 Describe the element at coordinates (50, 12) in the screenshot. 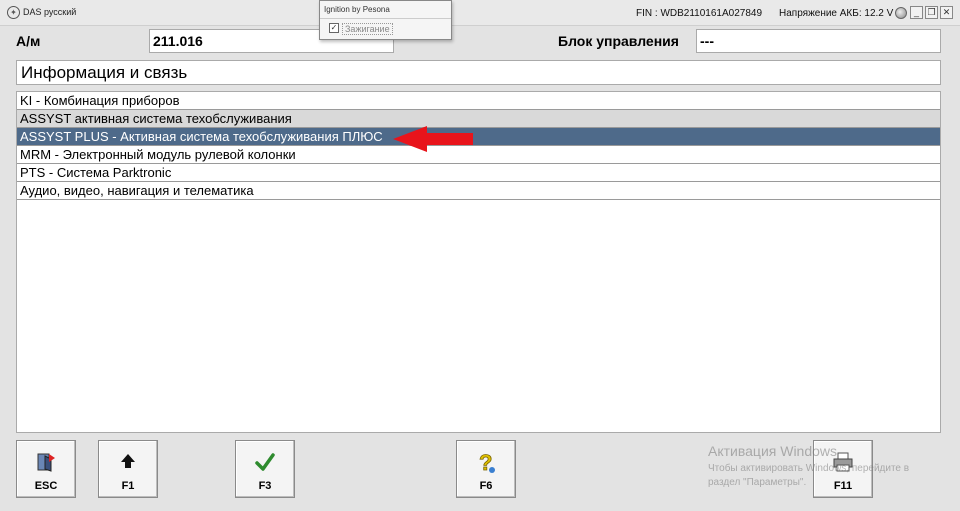

I see `window-title: DAS русский` at that location.